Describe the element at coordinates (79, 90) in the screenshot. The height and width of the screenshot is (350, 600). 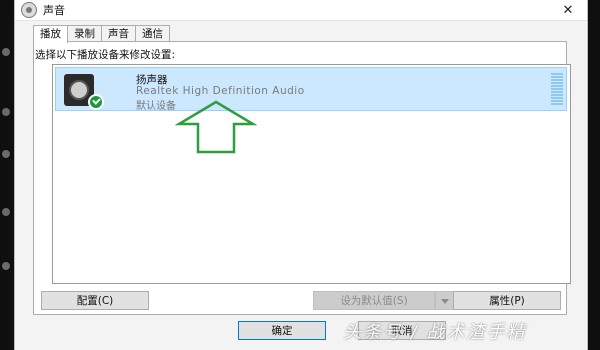
I see `speaker-cone` at that location.